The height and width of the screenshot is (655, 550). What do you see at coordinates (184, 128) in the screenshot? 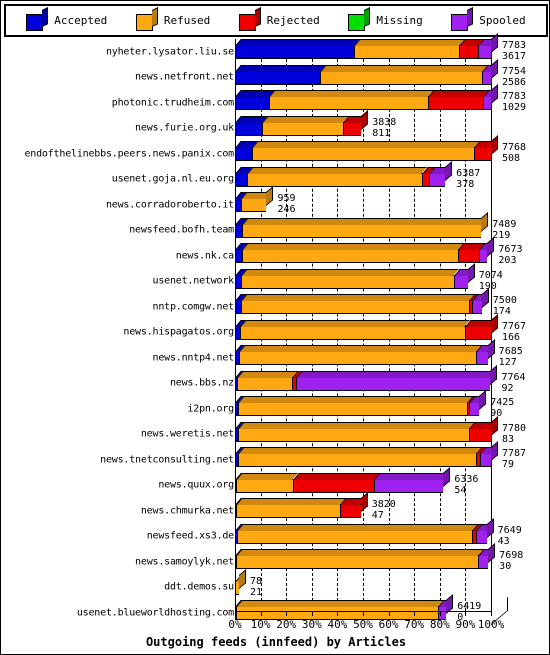
I see `category-label: news.furie.org.uk` at bounding box center [184, 128].